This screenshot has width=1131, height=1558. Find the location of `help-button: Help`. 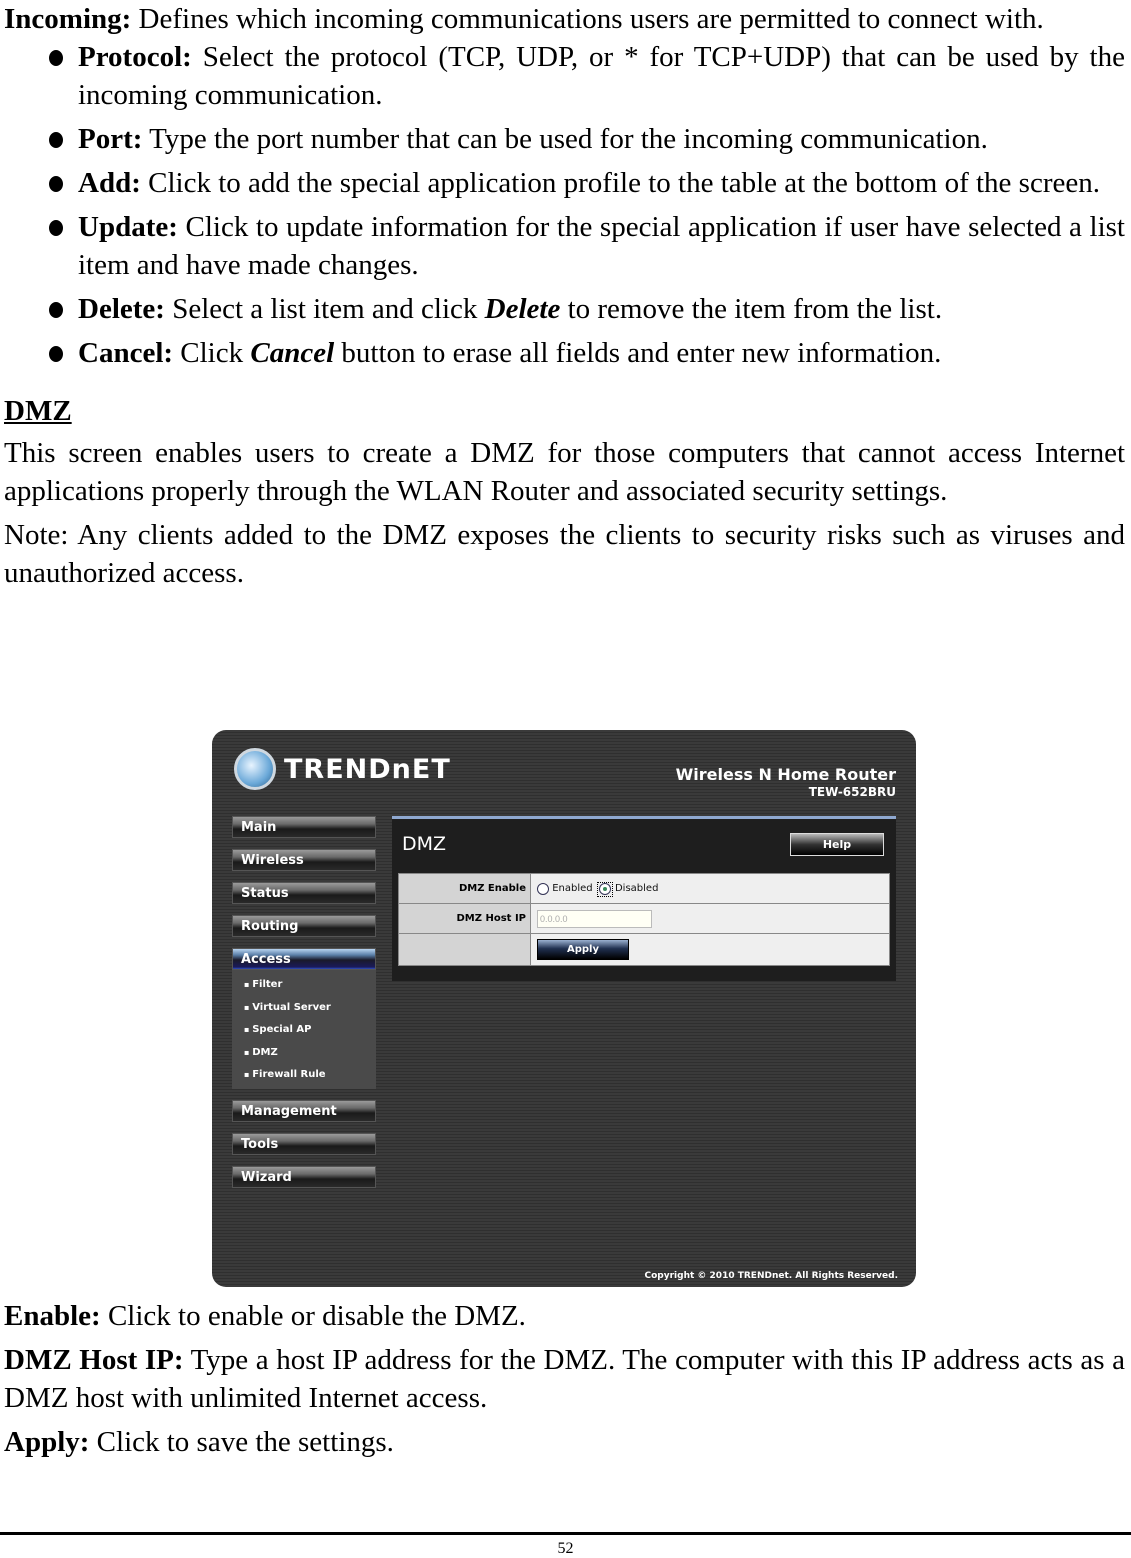

help-button: Help is located at coordinates (837, 844).